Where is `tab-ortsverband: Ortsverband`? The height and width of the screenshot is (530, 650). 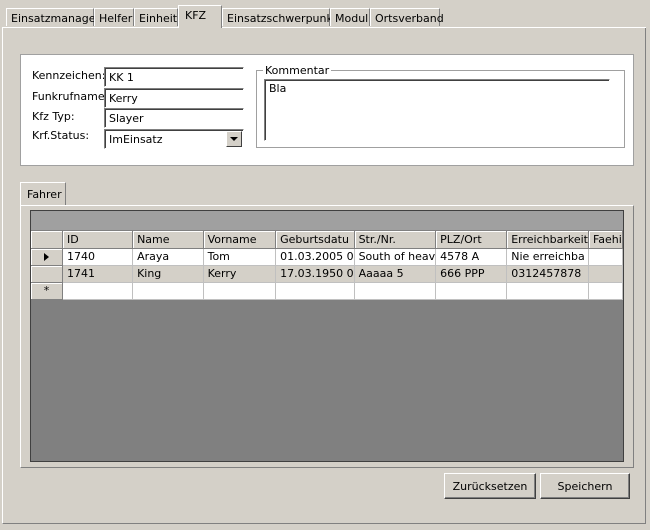
tab-ortsverband: Ortsverband is located at coordinates (407, 17).